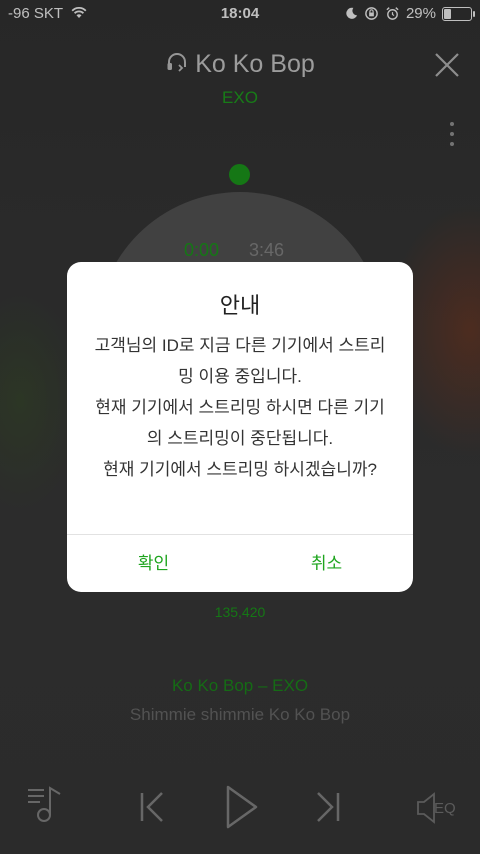 The height and width of the screenshot is (854, 480). Describe the element at coordinates (240, 305) in the screenshot. I see `dialog-title: 안내` at that location.